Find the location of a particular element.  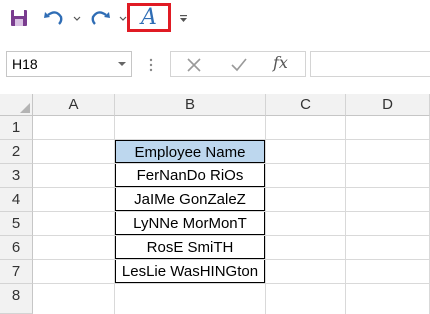

row-header-5: 5 is located at coordinates (16, 224).